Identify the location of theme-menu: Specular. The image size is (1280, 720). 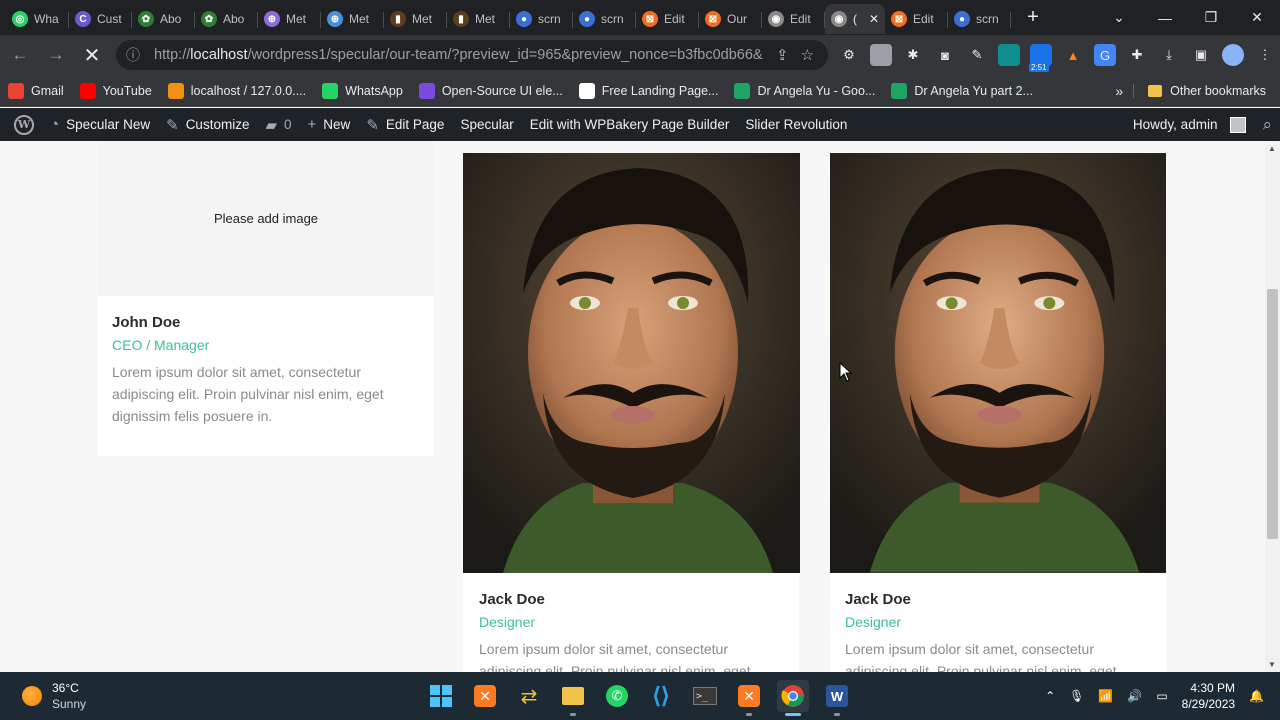
(486, 124).